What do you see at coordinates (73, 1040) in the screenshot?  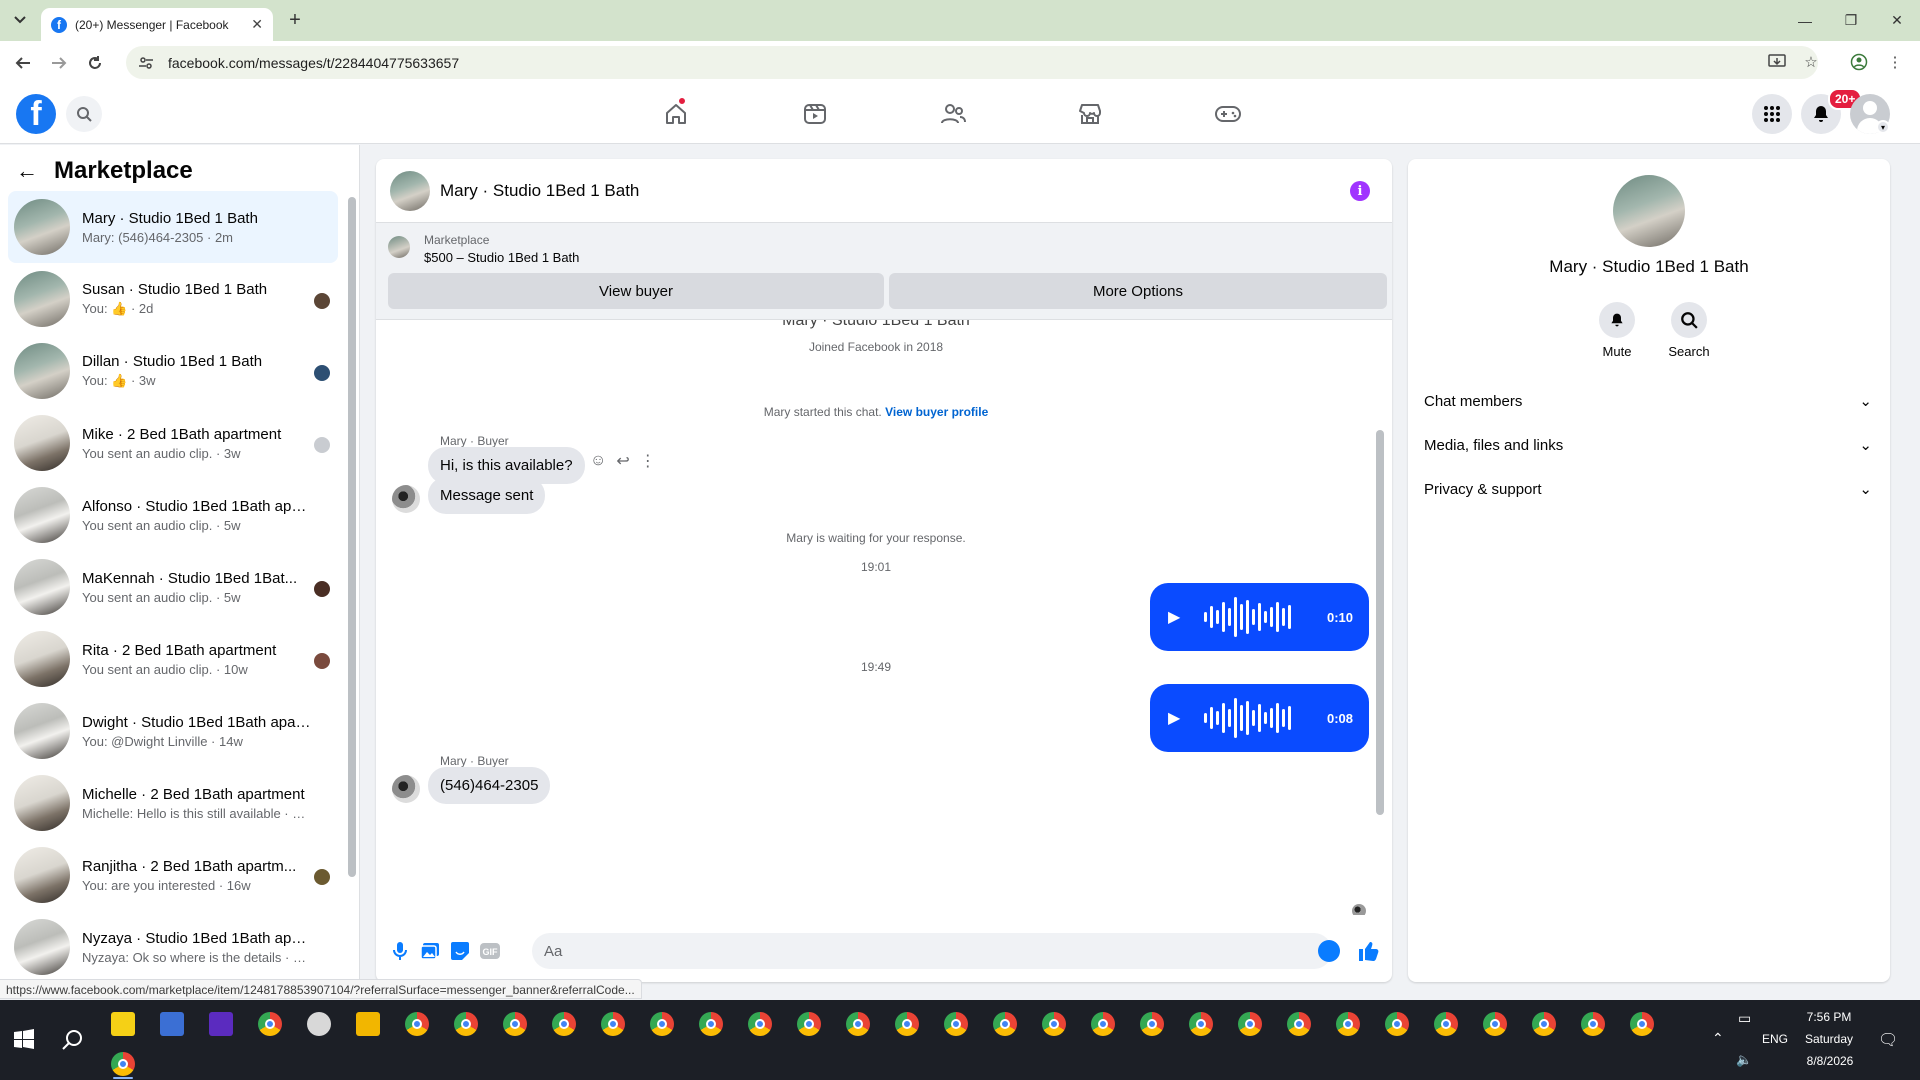 I see `search-icon` at bounding box center [73, 1040].